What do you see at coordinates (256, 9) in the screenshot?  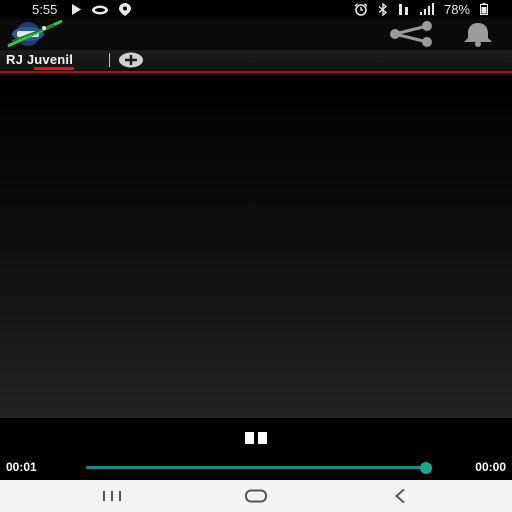 I see `status-bar: 5:55 78%` at bounding box center [256, 9].